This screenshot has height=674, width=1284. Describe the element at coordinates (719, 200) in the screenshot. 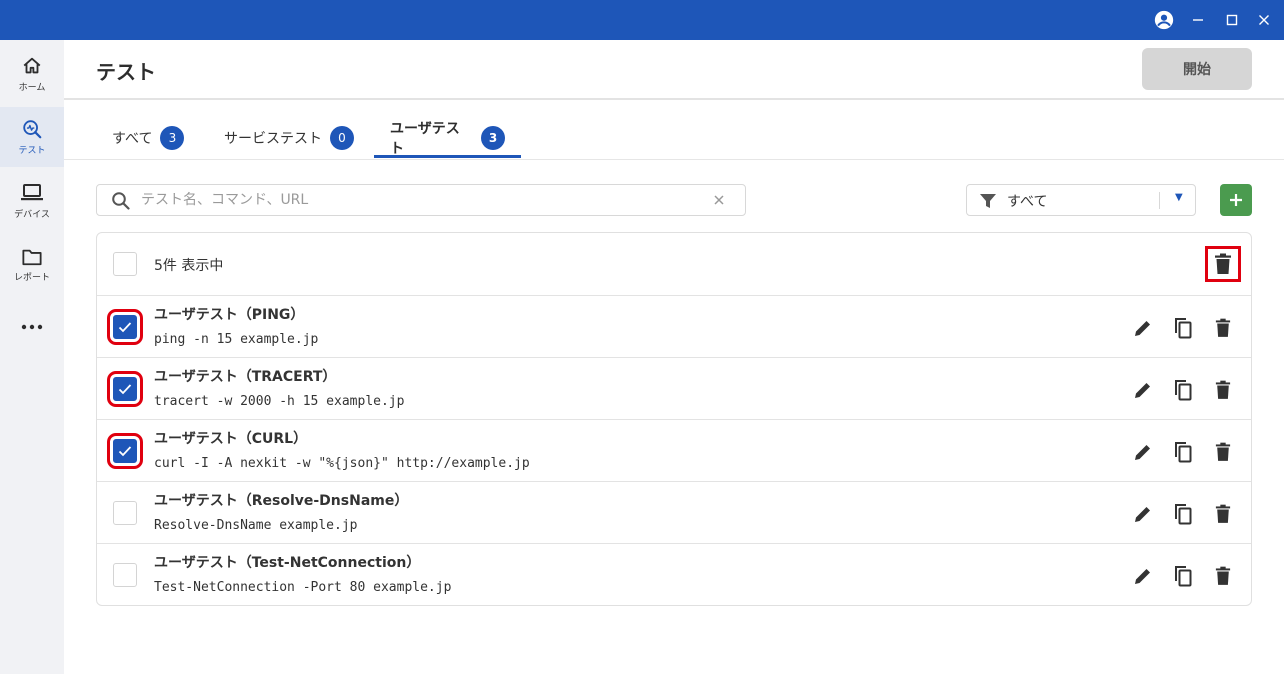

I see `clear-icon` at that location.